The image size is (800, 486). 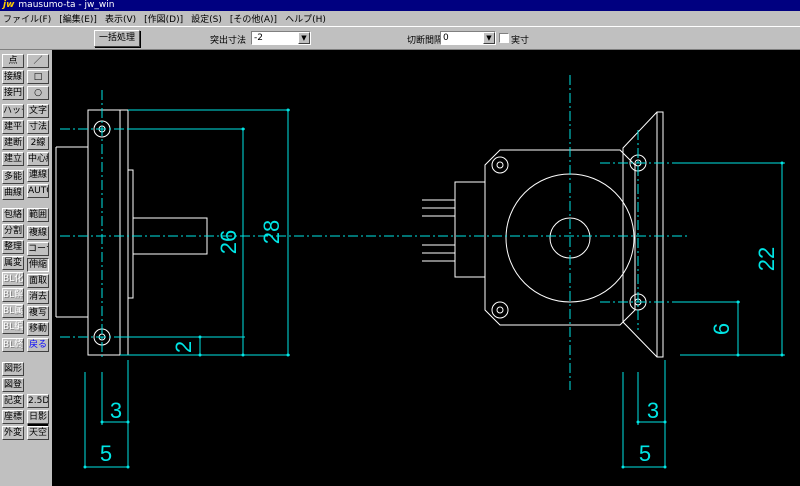 I want to click on tool-block-edit: BL編, so click(x=13, y=327).